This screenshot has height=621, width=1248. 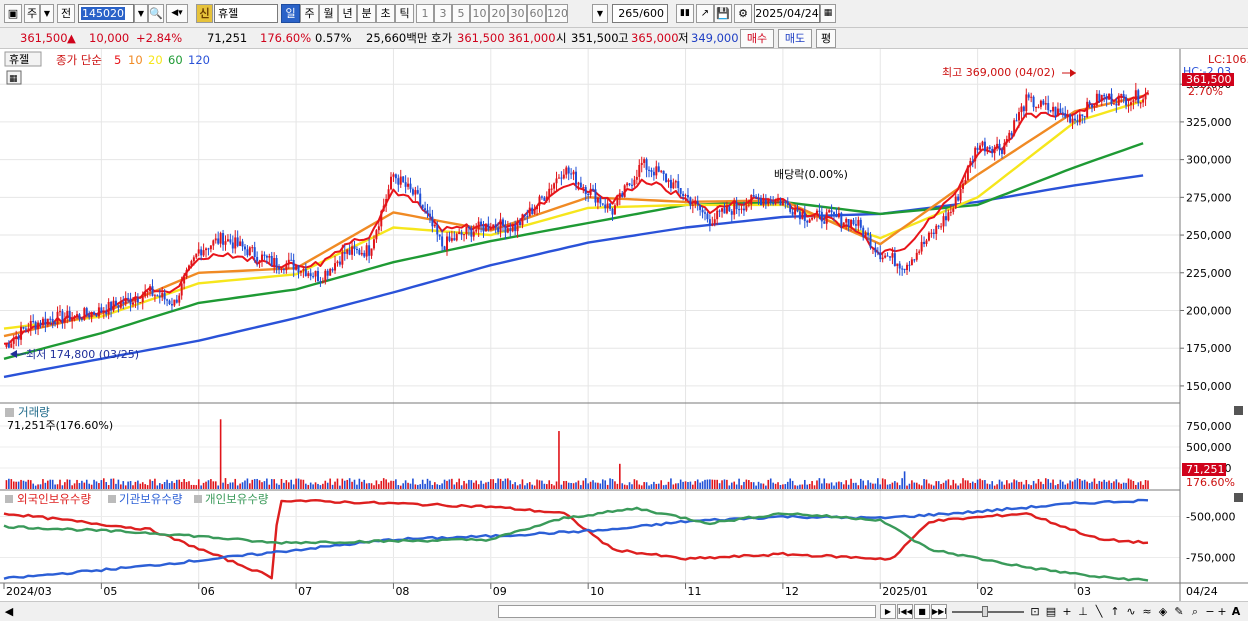 I want to click on period-tab-3: 년, so click(x=347, y=13).